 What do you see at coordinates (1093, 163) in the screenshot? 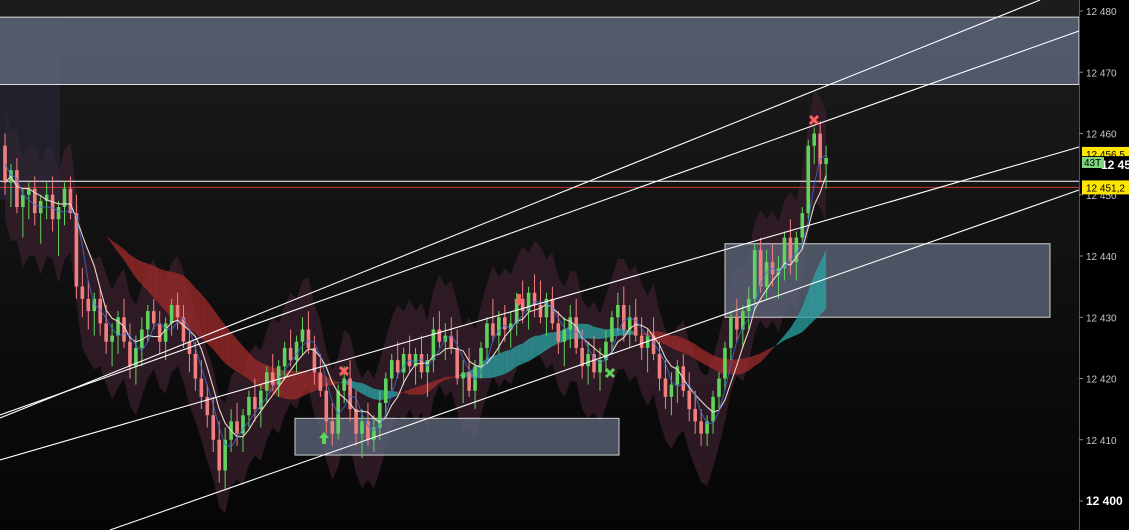
I see `timer-tag: 43T` at bounding box center [1093, 163].